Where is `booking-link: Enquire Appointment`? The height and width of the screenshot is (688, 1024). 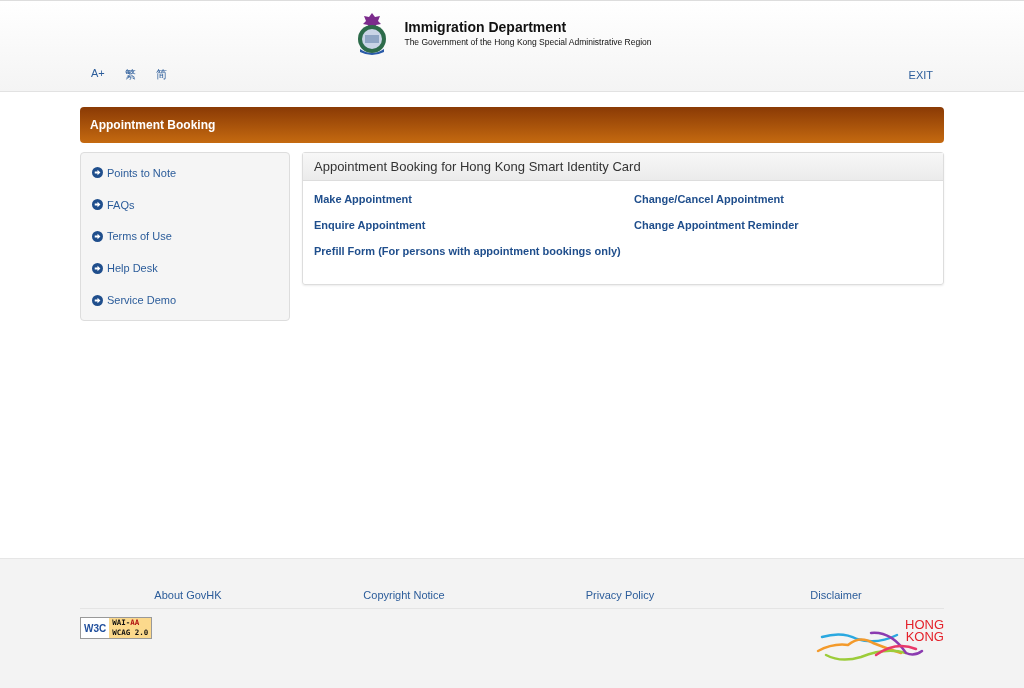 booking-link: Enquire Appointment is located at coordinates (474, 225).